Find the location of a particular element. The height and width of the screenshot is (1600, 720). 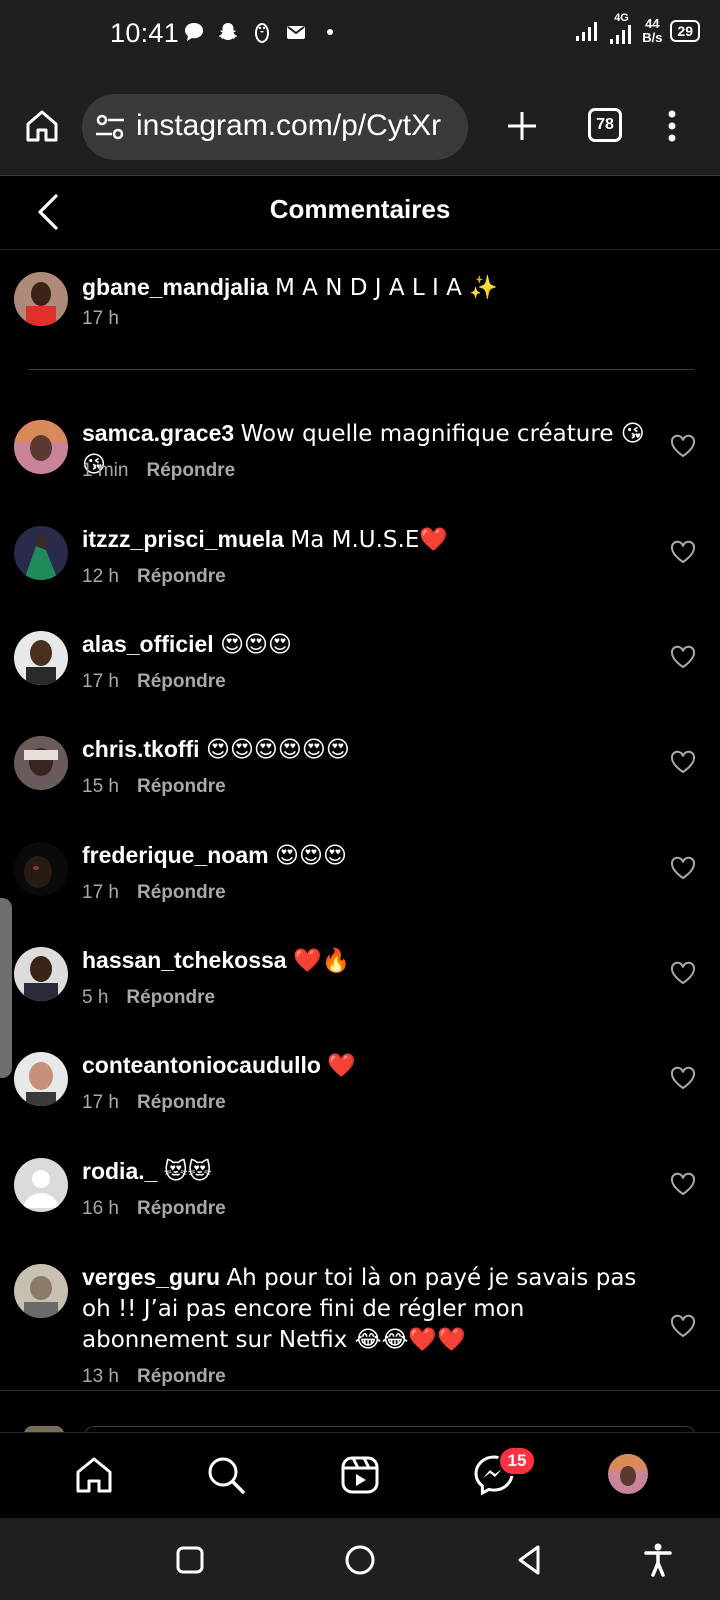

status-bar: 10:41 4G 44 B/s 29 is located at coordinates (360, 38).